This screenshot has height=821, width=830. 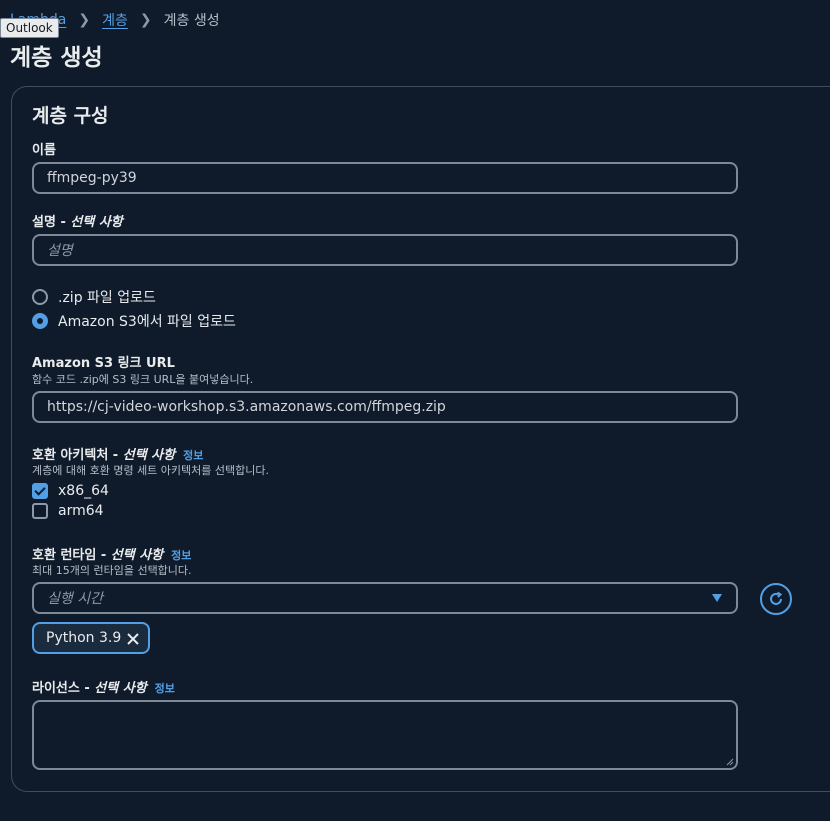 What do you see at coordinates (115, 20) in the screenshot?
I see `breadcrumb-layers-link: 계층` at bounding box center [115, 20].